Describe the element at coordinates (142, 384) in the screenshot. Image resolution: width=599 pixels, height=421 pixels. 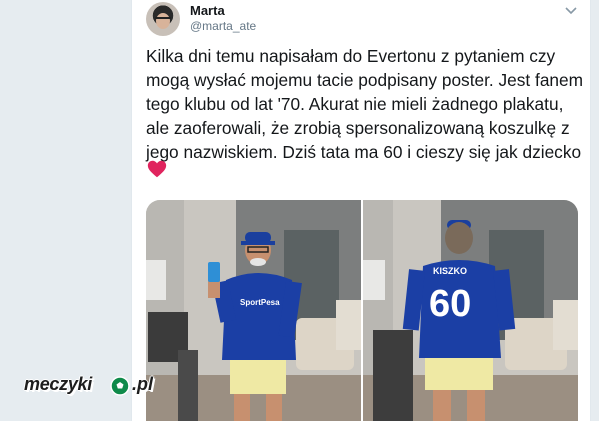
I see `watermark-suffix: .pl` at that location.